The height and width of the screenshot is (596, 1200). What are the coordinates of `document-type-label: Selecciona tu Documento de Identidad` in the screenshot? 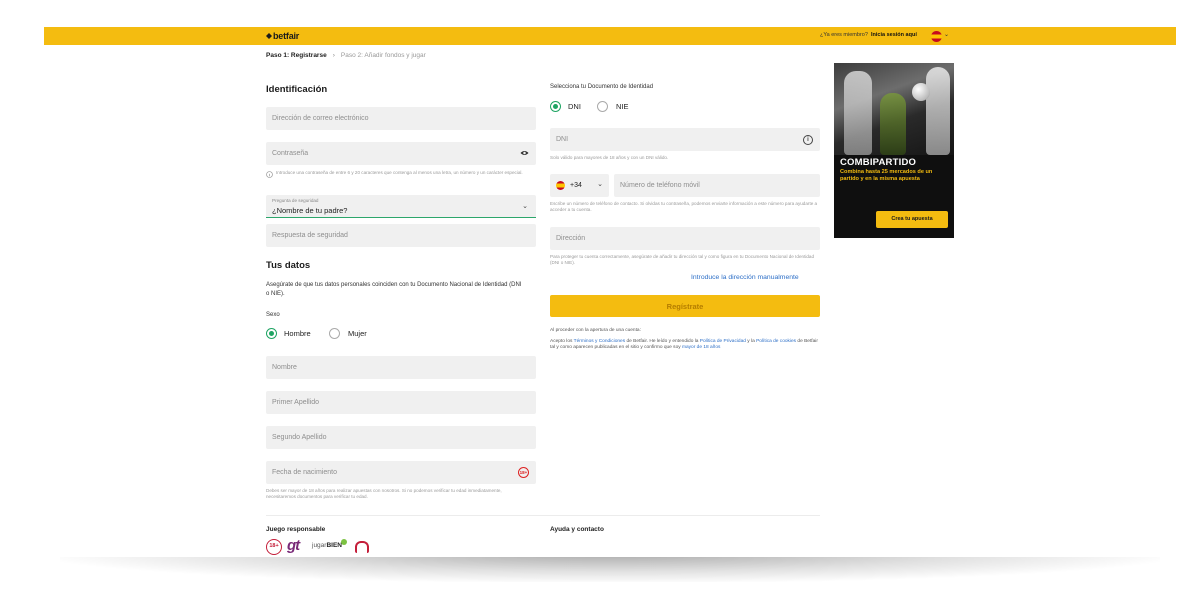 It's located at (602, 87).